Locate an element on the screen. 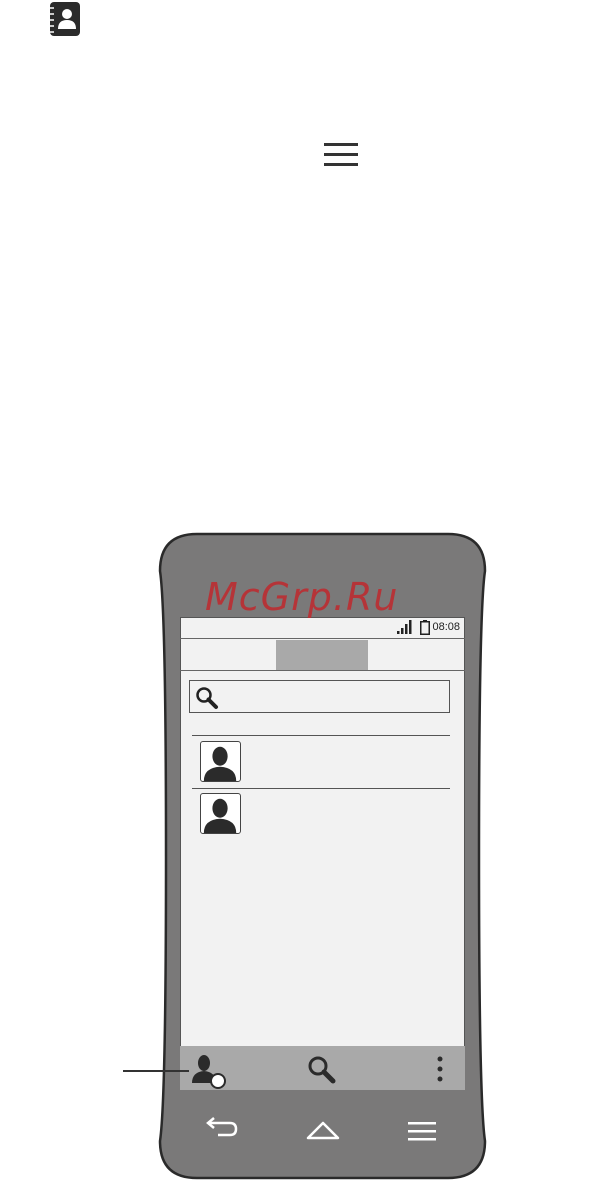 Image resolution: width=598 pixels, height=1196 pixels. contact-add-icon is located at coordinates (209, 1071).